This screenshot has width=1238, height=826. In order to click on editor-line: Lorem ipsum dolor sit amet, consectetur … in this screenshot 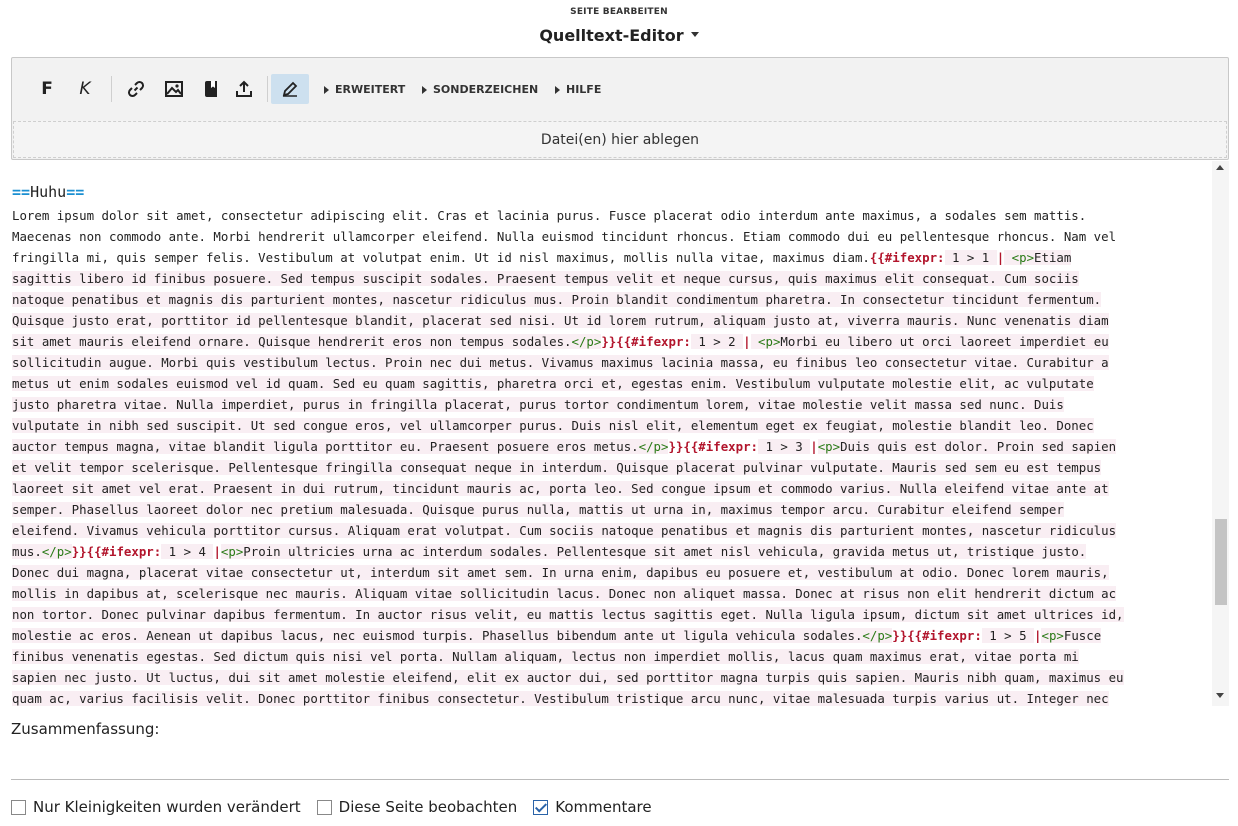, I will do `click(549, 215)`.